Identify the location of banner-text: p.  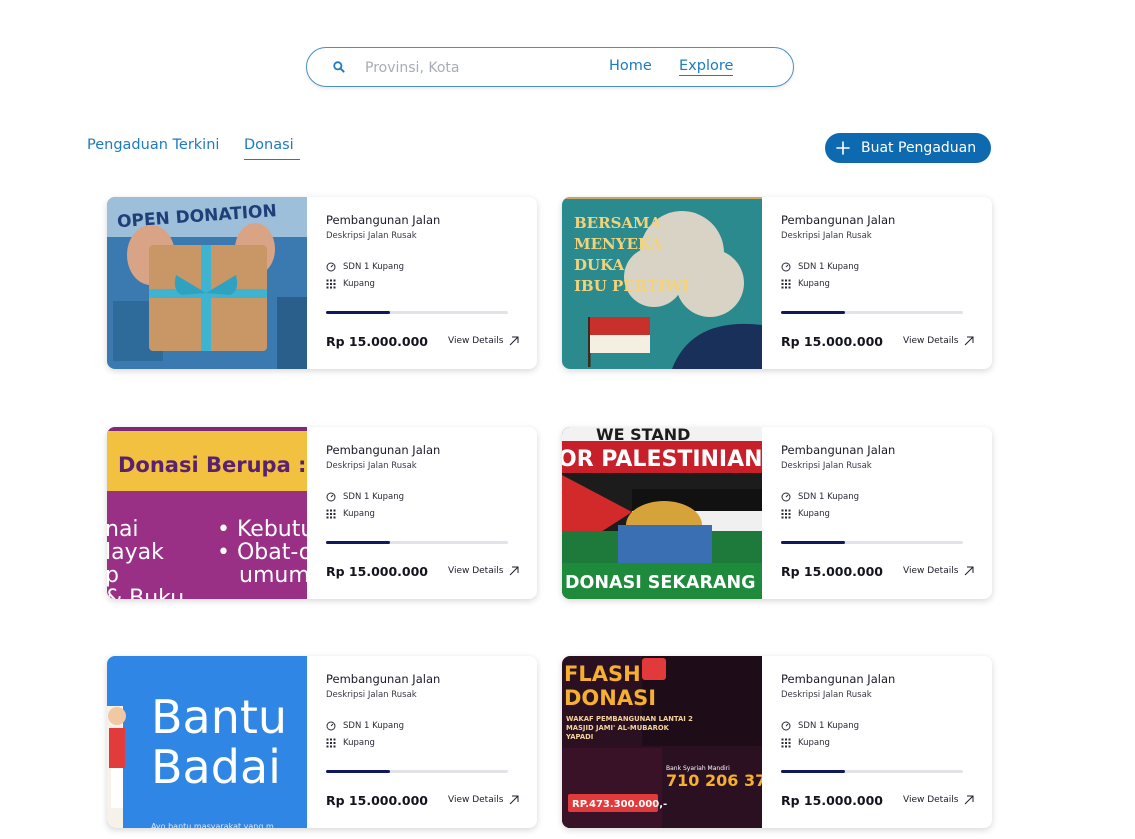
(113, 575).